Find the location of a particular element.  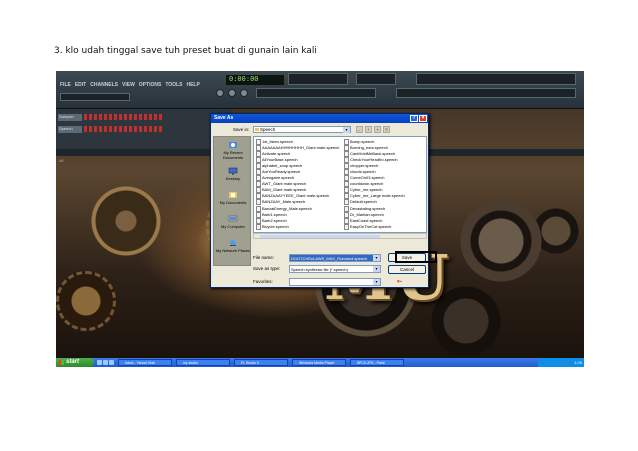

step-sequencer: Sampler Speech is located at coordinates (143, 129).